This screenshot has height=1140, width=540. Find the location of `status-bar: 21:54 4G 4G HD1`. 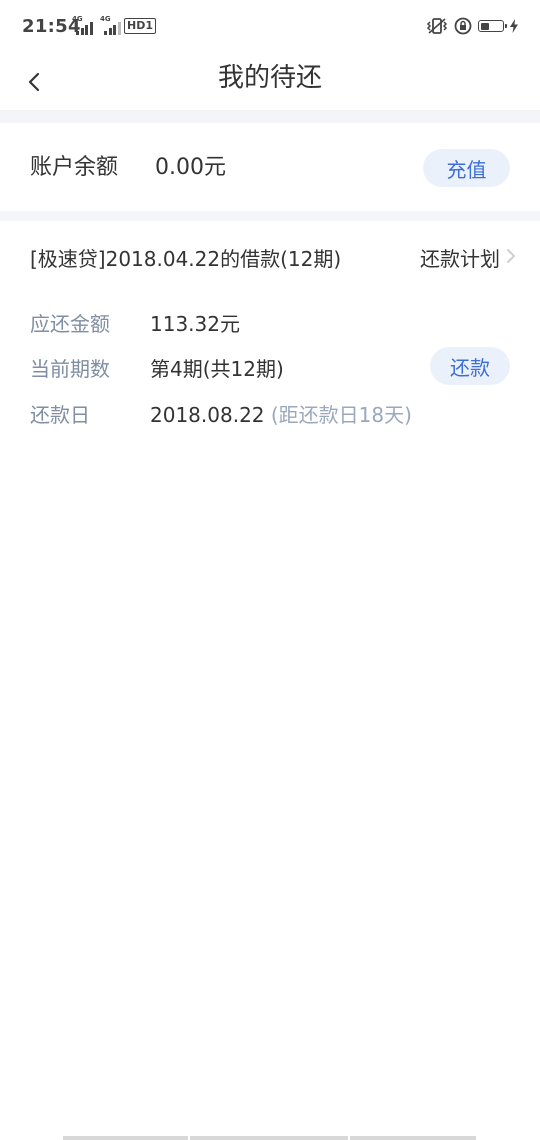

status-bar: 21:54 4G 4G HD1 is located at coordinates (270, 27).